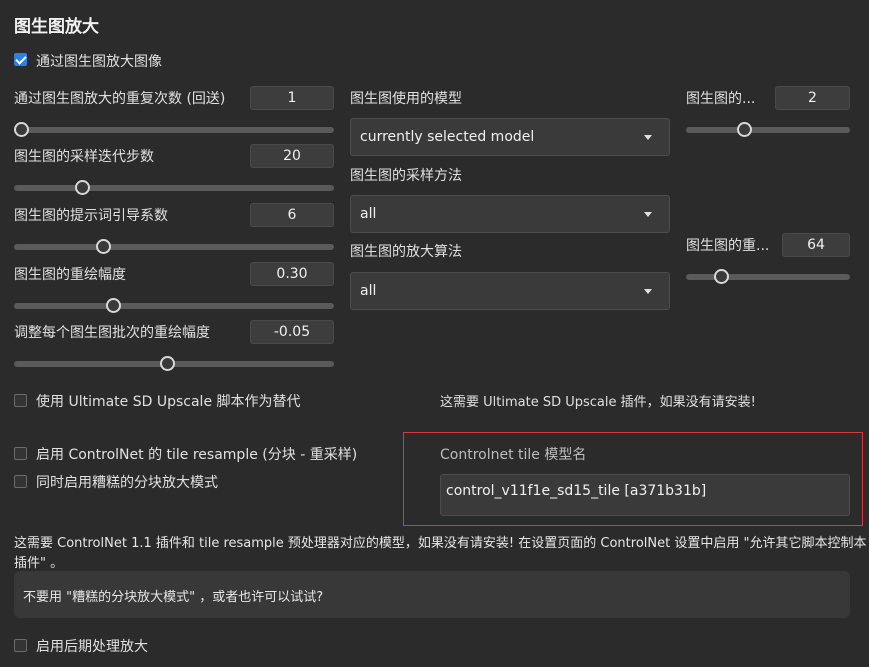  What do you see at coordinates (70, 275) in the screenshot?
I see `param-label: 图生图的重绘幅度` at bounding box center [70, 275].